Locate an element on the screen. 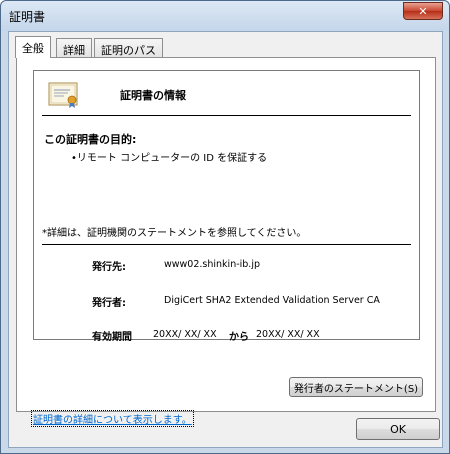  tab-certification-path-label: 証明のパス is located at coordinates (128, 50).